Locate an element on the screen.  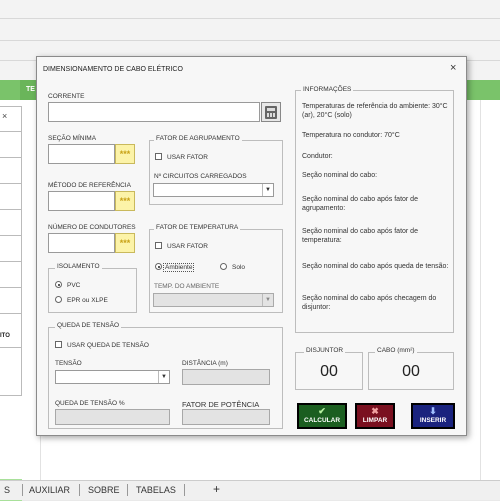
num-condutores-input is located at coordinates (81, 243).